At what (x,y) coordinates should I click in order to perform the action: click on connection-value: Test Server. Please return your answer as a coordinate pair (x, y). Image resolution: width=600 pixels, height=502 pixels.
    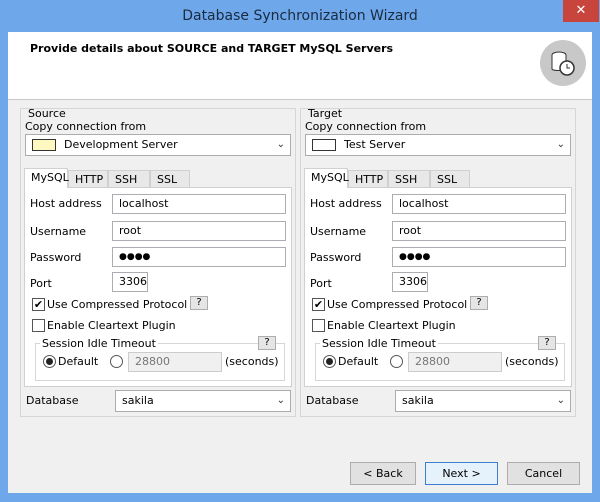
    Looking at the image, I should click on (375, 144).